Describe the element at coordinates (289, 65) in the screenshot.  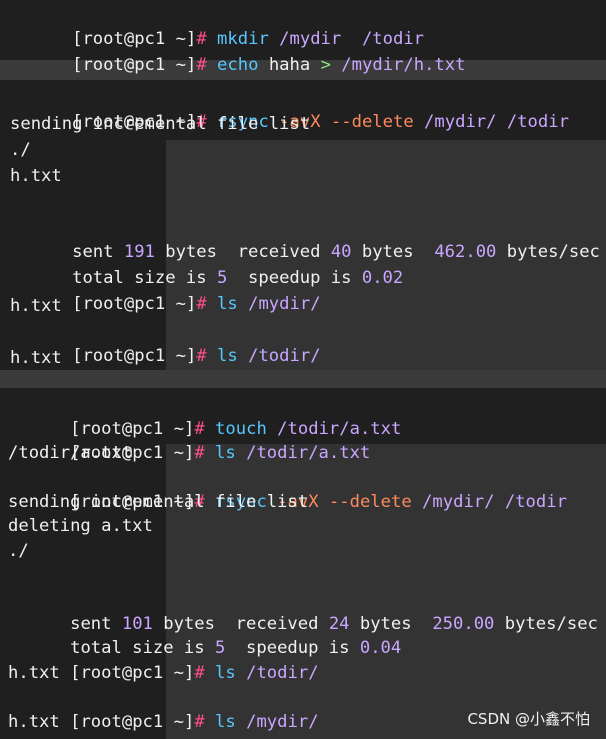
I see `command-text: haha` at that location.